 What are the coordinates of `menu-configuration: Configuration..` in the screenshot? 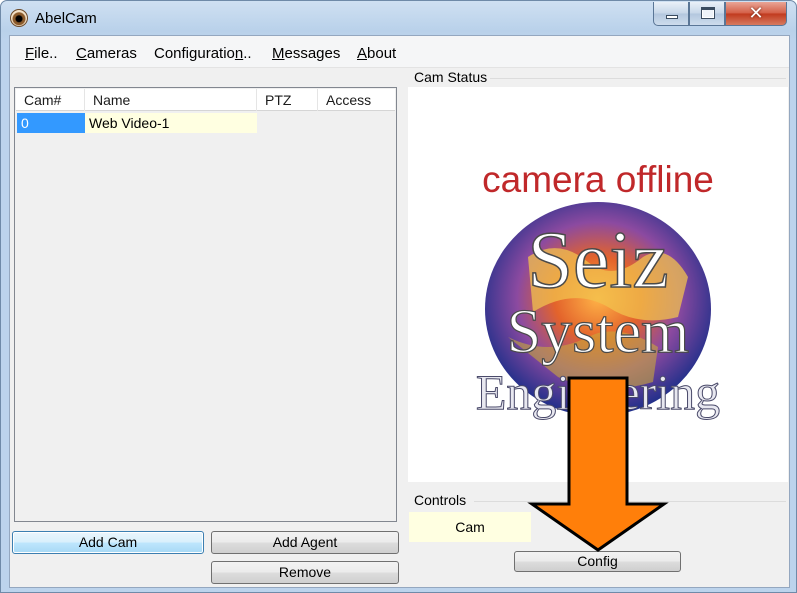 It's located at (203, 53).